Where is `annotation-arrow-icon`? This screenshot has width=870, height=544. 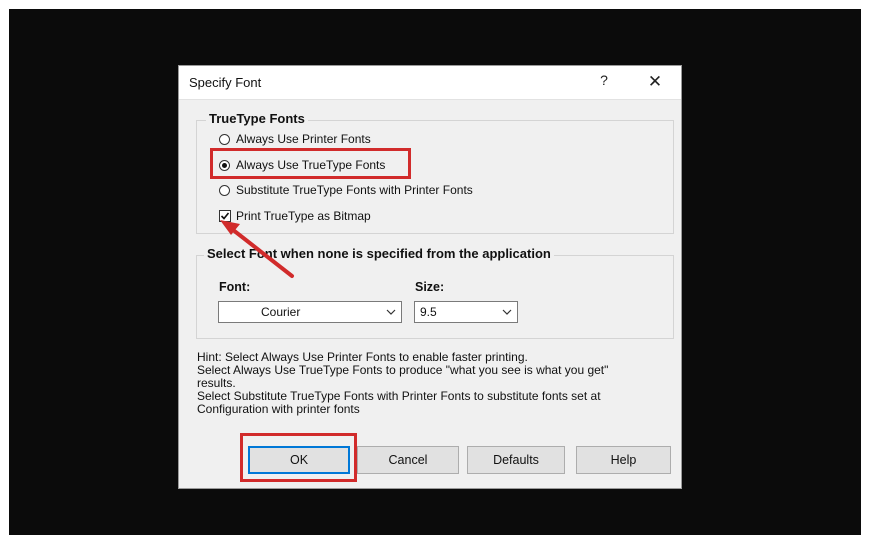
annotation-arrow-icon is located at coordinates (257, 249).